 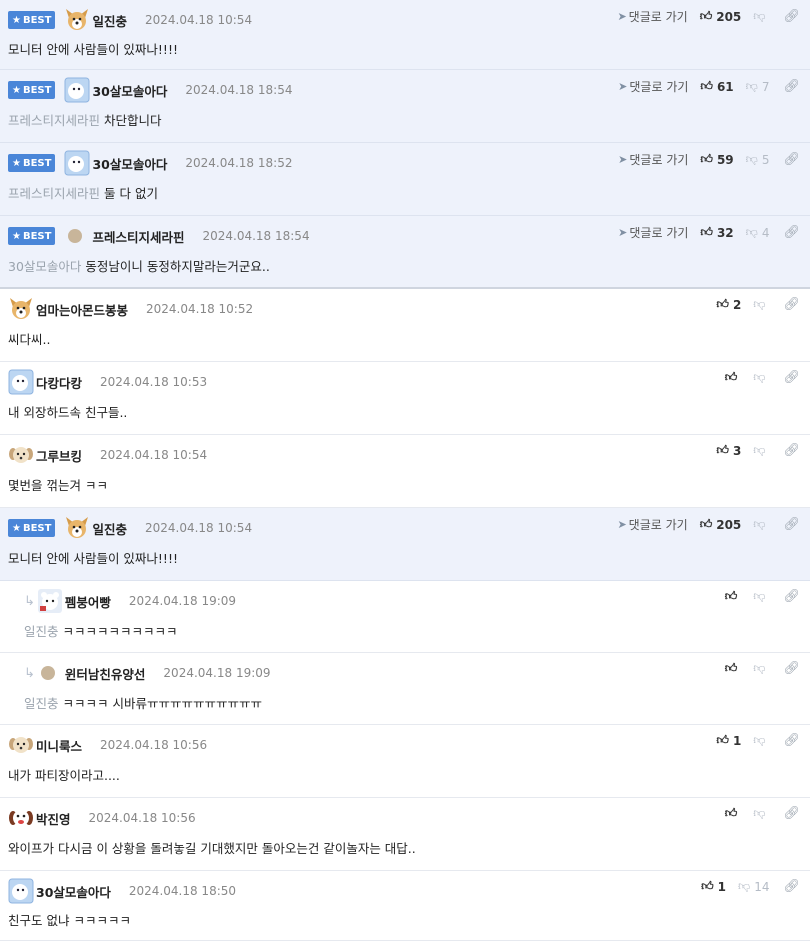 I want to click on upvote-button: 👍︎ 32, so click(x=716, y=232).